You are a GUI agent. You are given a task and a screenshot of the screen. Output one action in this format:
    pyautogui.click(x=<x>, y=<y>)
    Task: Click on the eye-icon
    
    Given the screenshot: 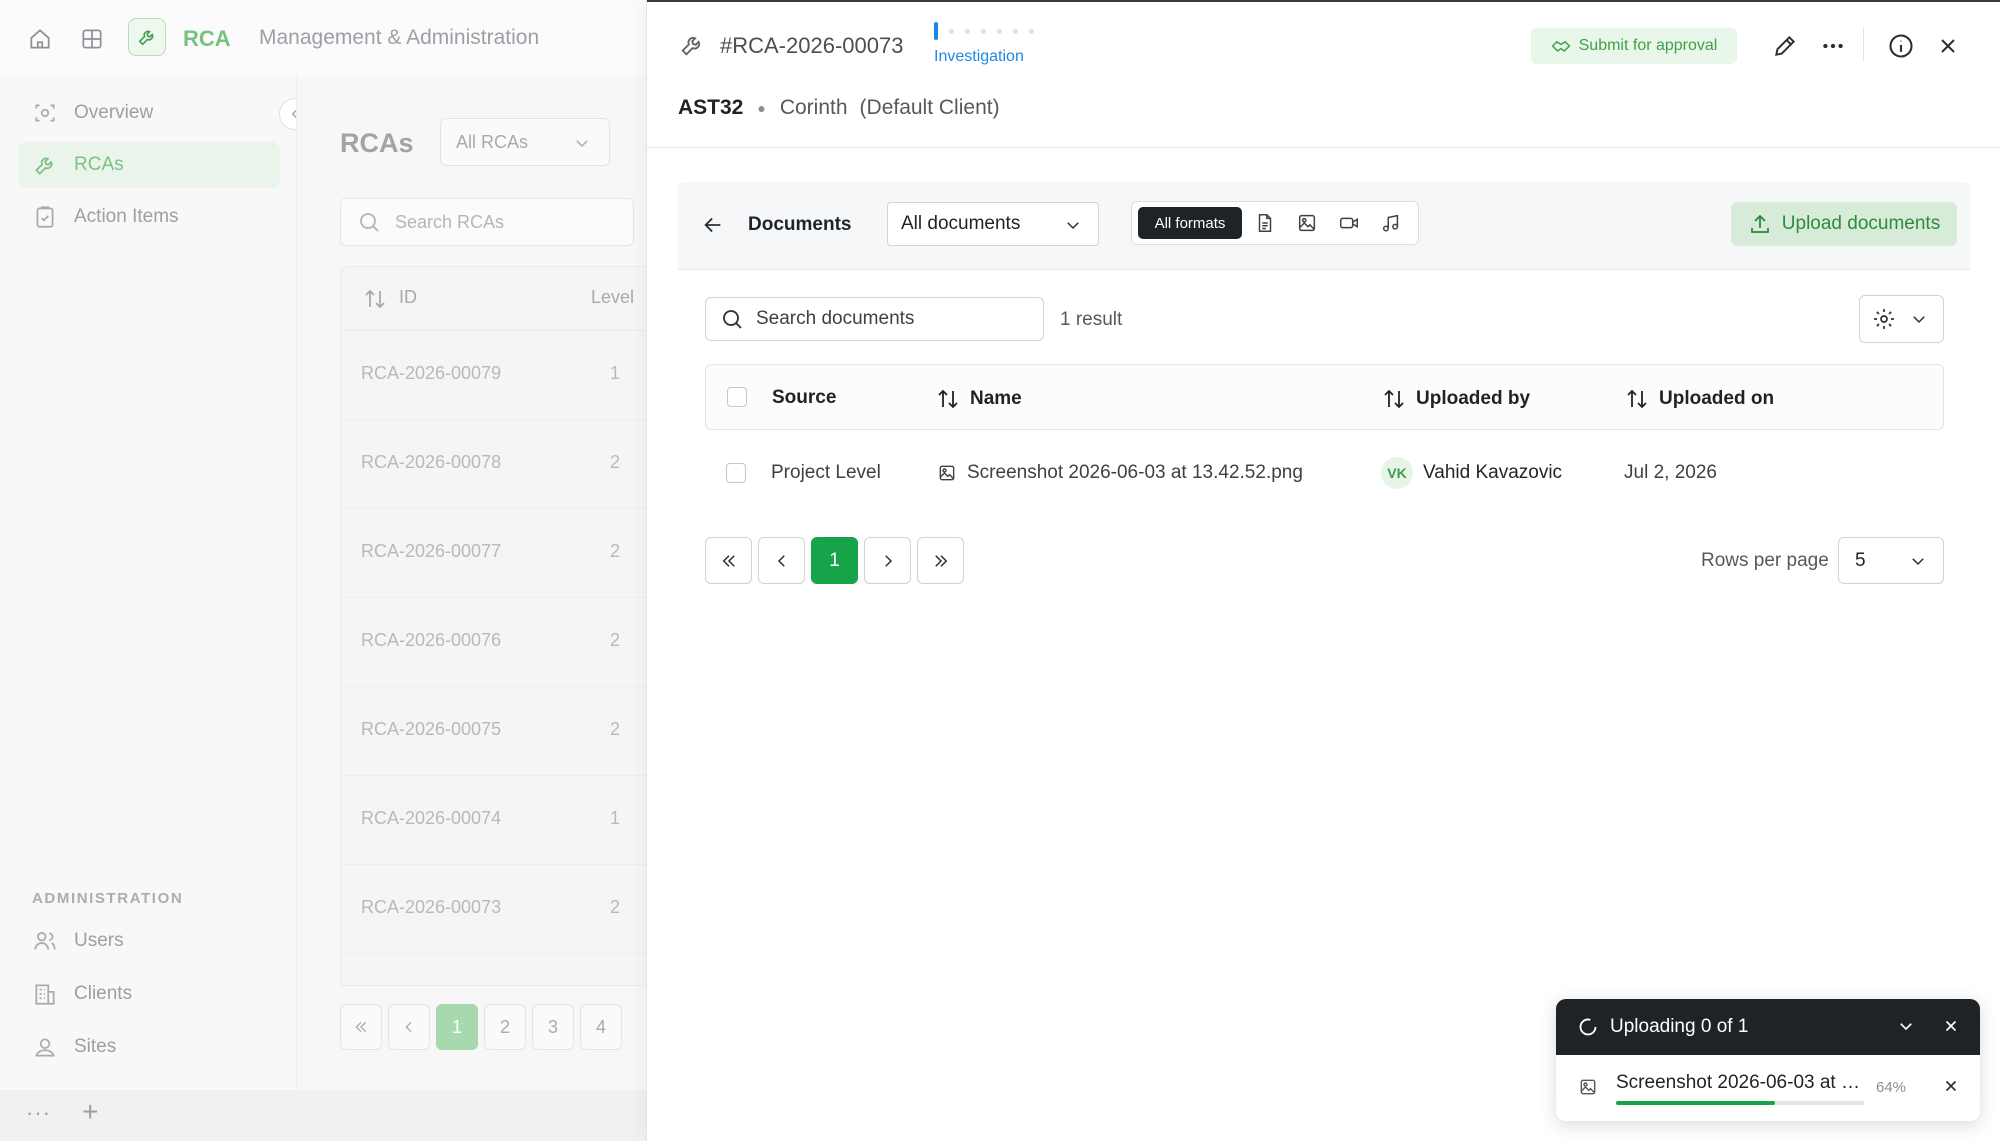 What is the action you would take?
    pyautogui.click(x=45, y=113)
    